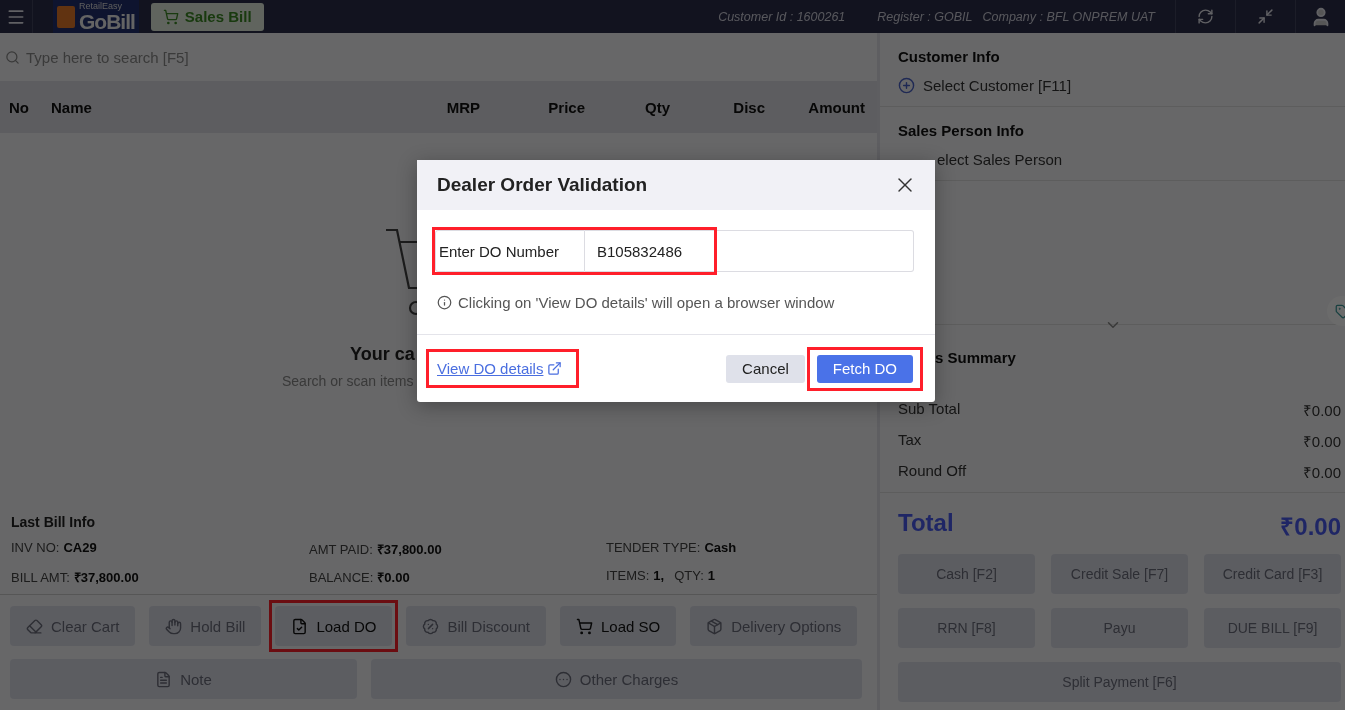 This screenshot has width=1345, height=710. Describe the element at coordinates (71, 107) in the screenshot. I see `column-header: Name` at that location.